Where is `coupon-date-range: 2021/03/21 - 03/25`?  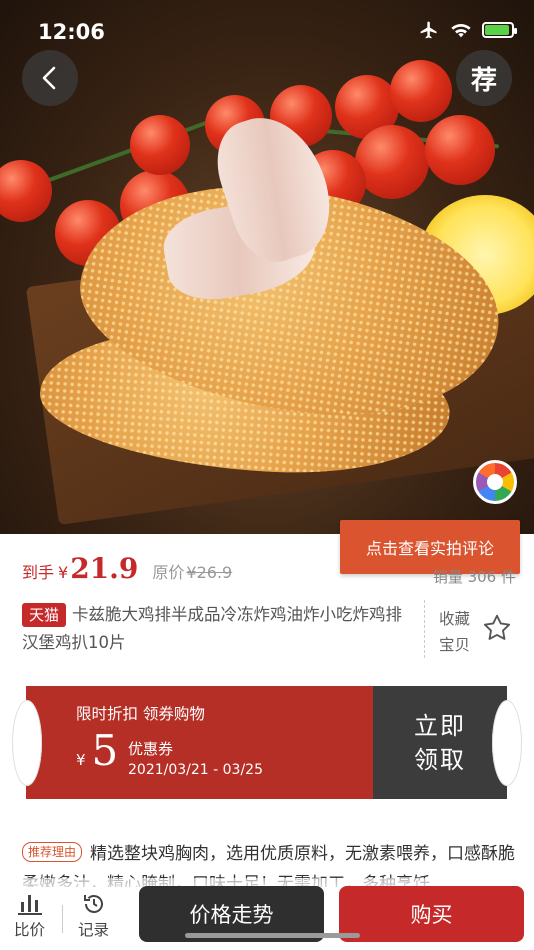
coupon-date-range: 2021/03/21 - 03/25 is located at coordinates (195, 770).